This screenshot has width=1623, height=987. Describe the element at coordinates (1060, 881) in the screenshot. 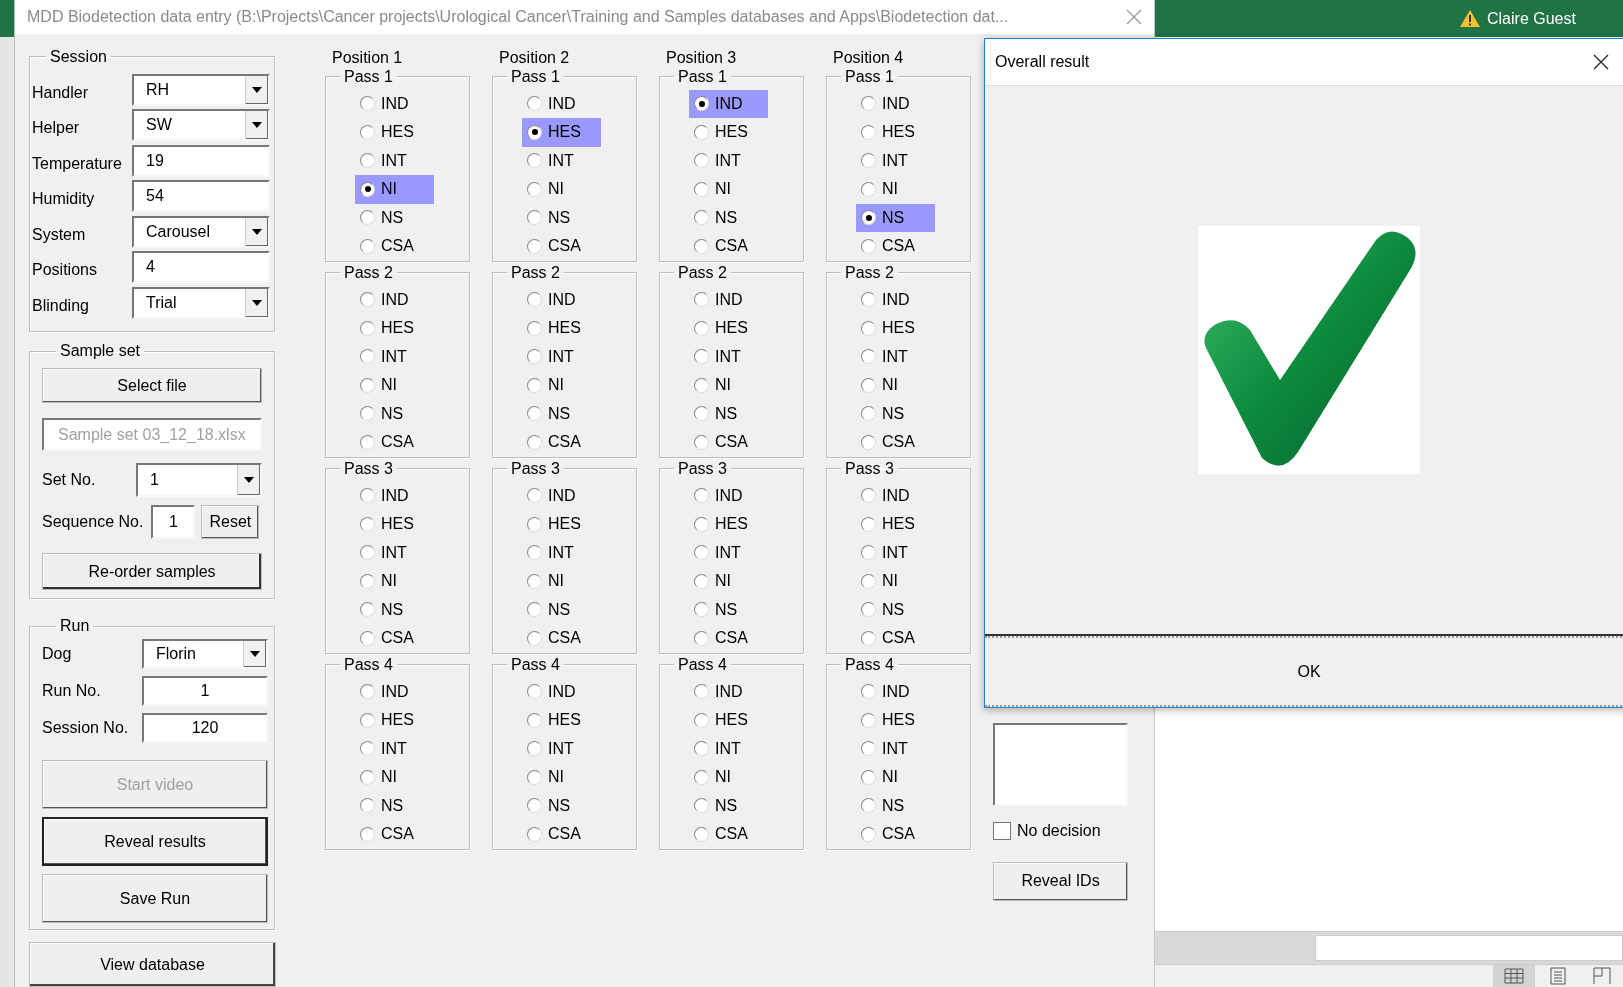

I see `reveal-ids-button: Reveal IDs` at that location.